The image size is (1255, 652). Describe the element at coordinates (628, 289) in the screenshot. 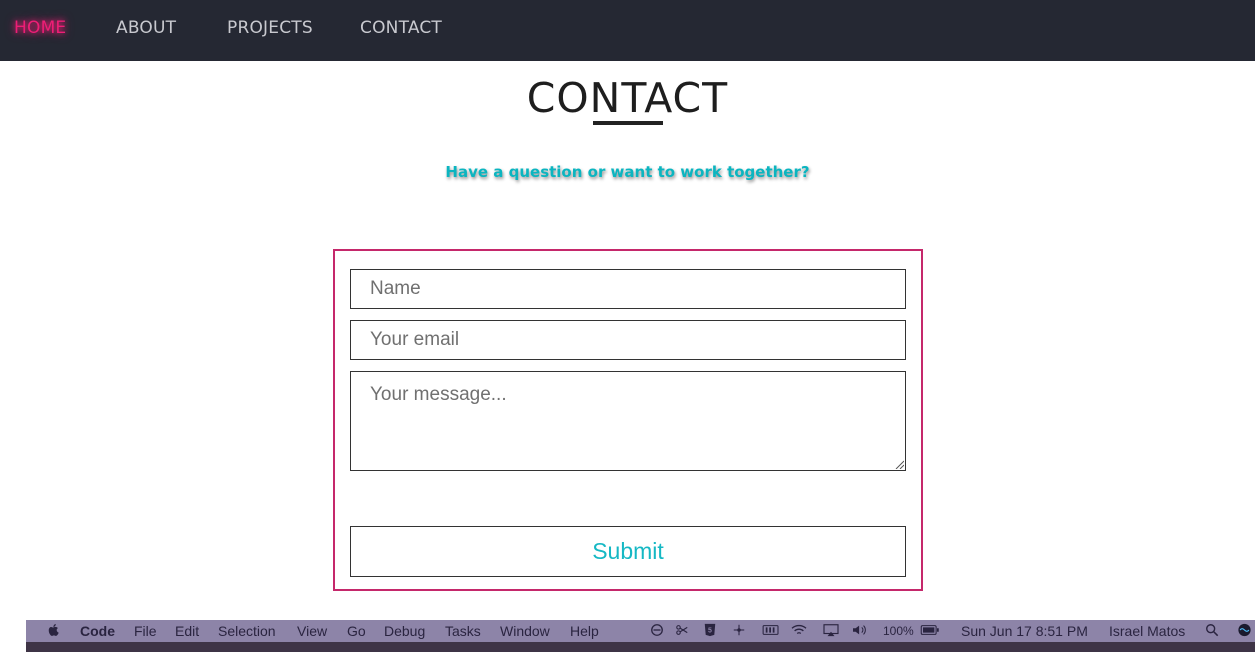

I see `name-input: Name` at that location.